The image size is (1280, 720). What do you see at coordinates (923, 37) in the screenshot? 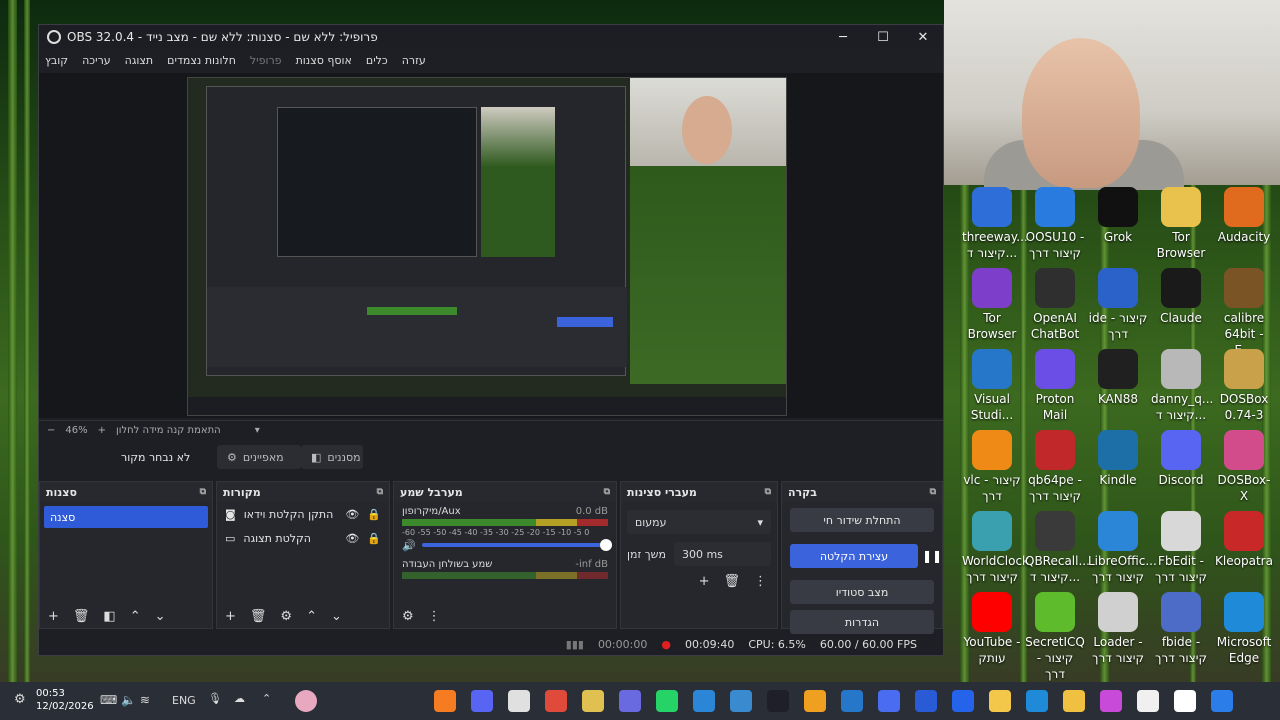
I see `close-icon: ✕` at bounding box center [923, 37].